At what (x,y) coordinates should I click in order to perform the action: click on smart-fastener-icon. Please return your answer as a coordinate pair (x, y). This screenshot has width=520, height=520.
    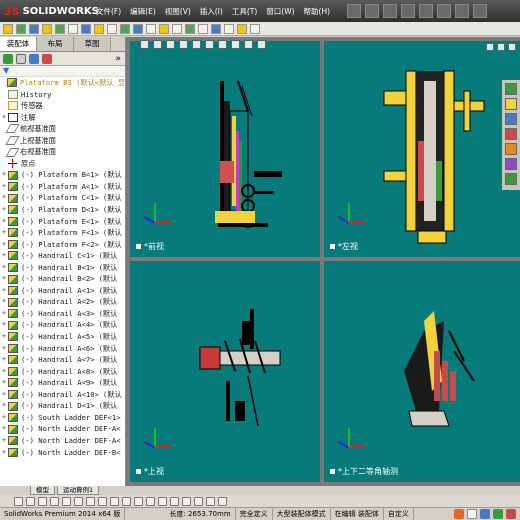
    Looking at the image, I should click on (47, 28).